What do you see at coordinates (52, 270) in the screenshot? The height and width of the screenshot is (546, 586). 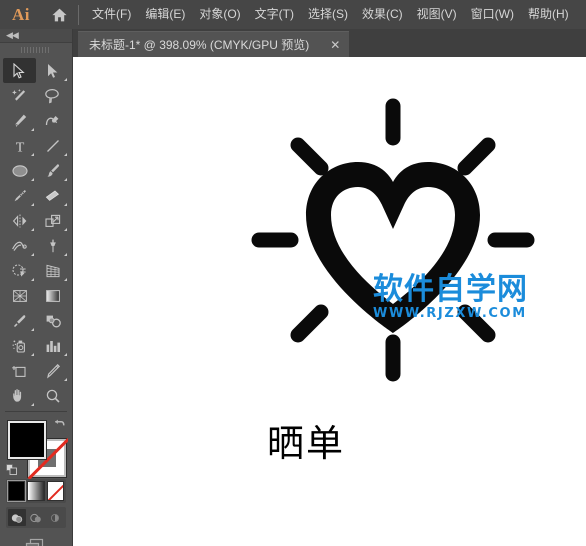 I see `perspective-grid-tool` at bounding box center [52, 270].